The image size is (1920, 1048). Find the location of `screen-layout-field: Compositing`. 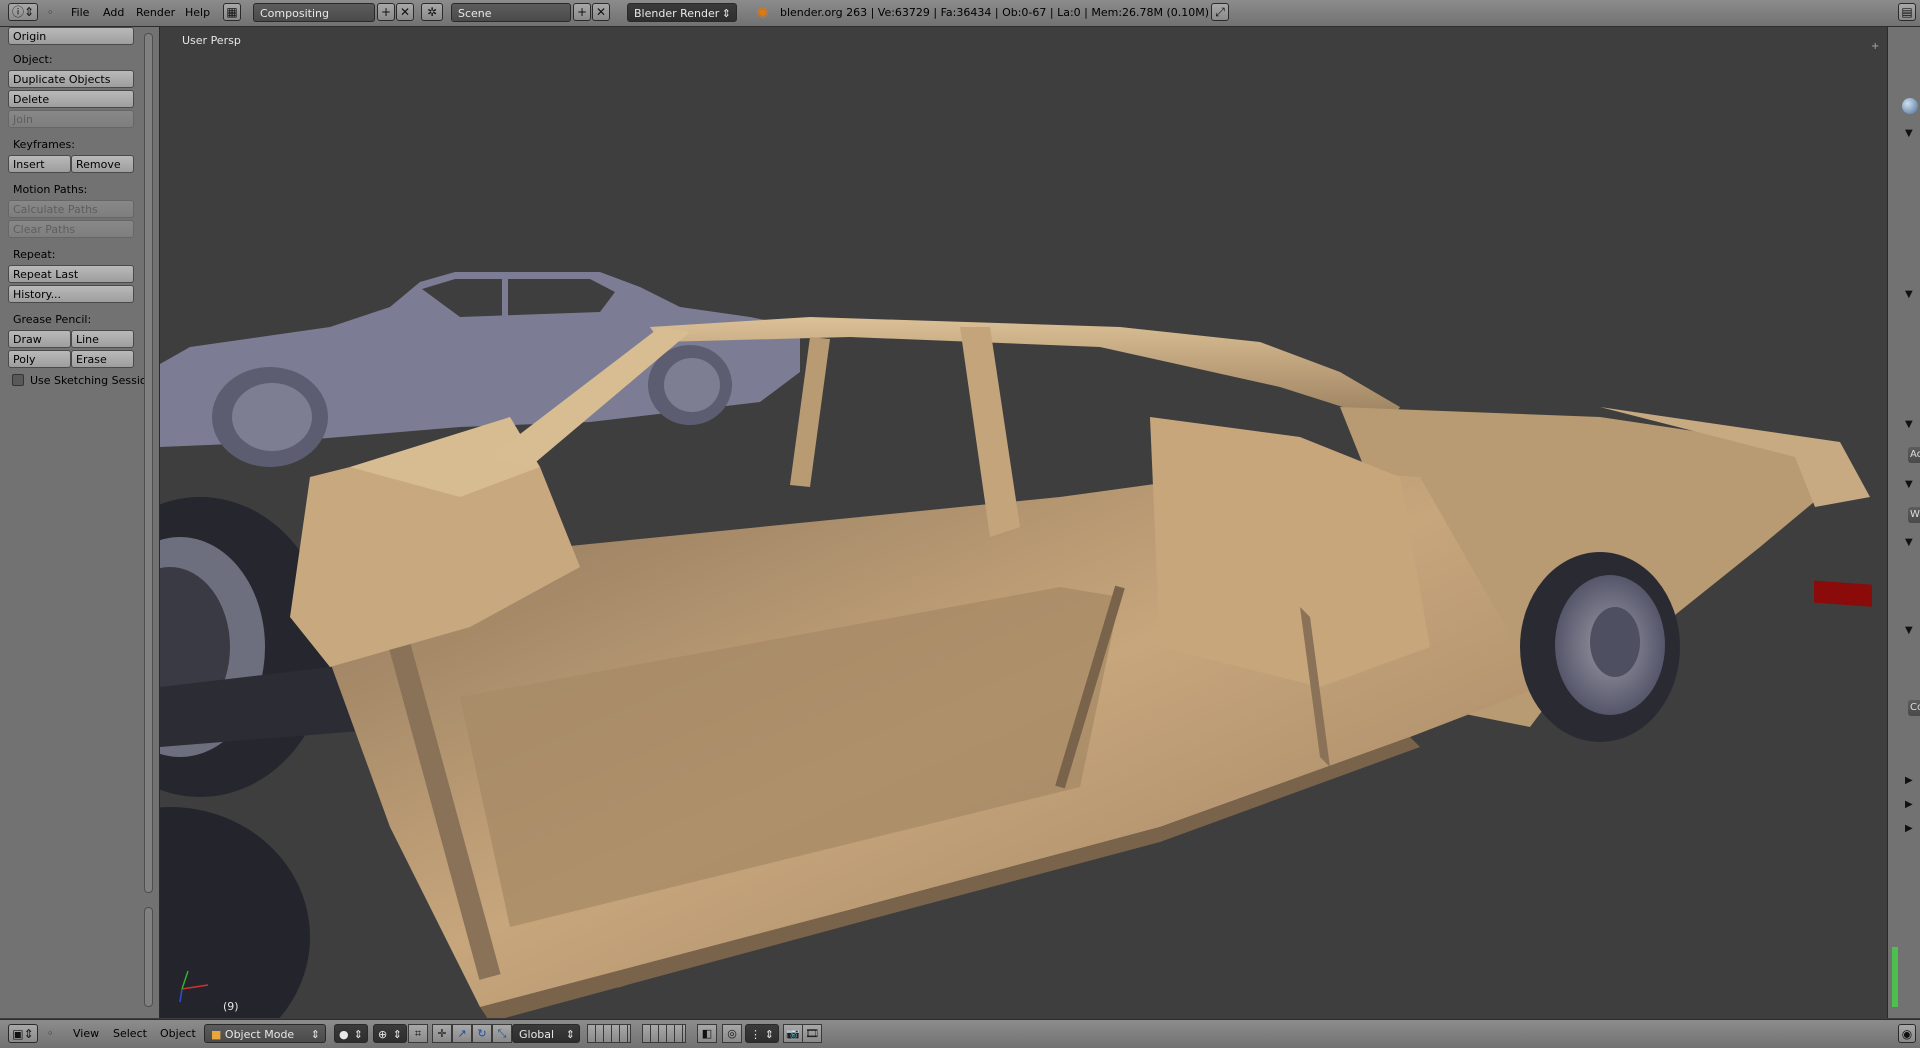

screen-layout-field: Compositing is located at coordinates (314, 12).